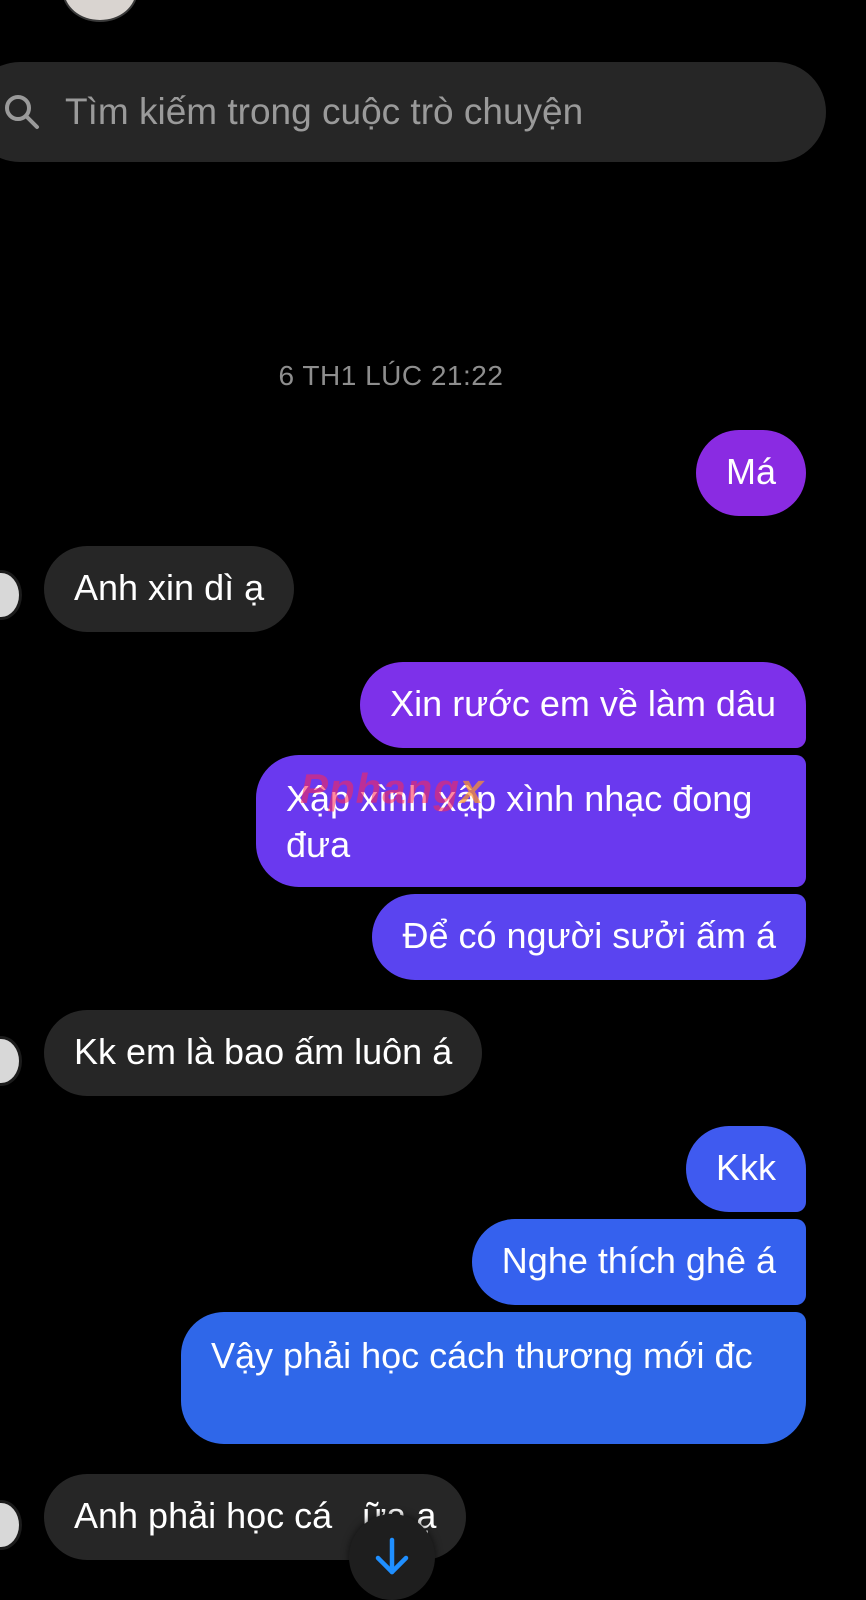 The height and width of the screenshot is (1600, 866). Describe the element at coordinates (324, 112) in the screenshot. I see `search-placeholder: Tìm kiếm trong cuộc trò chuyện` at that location.